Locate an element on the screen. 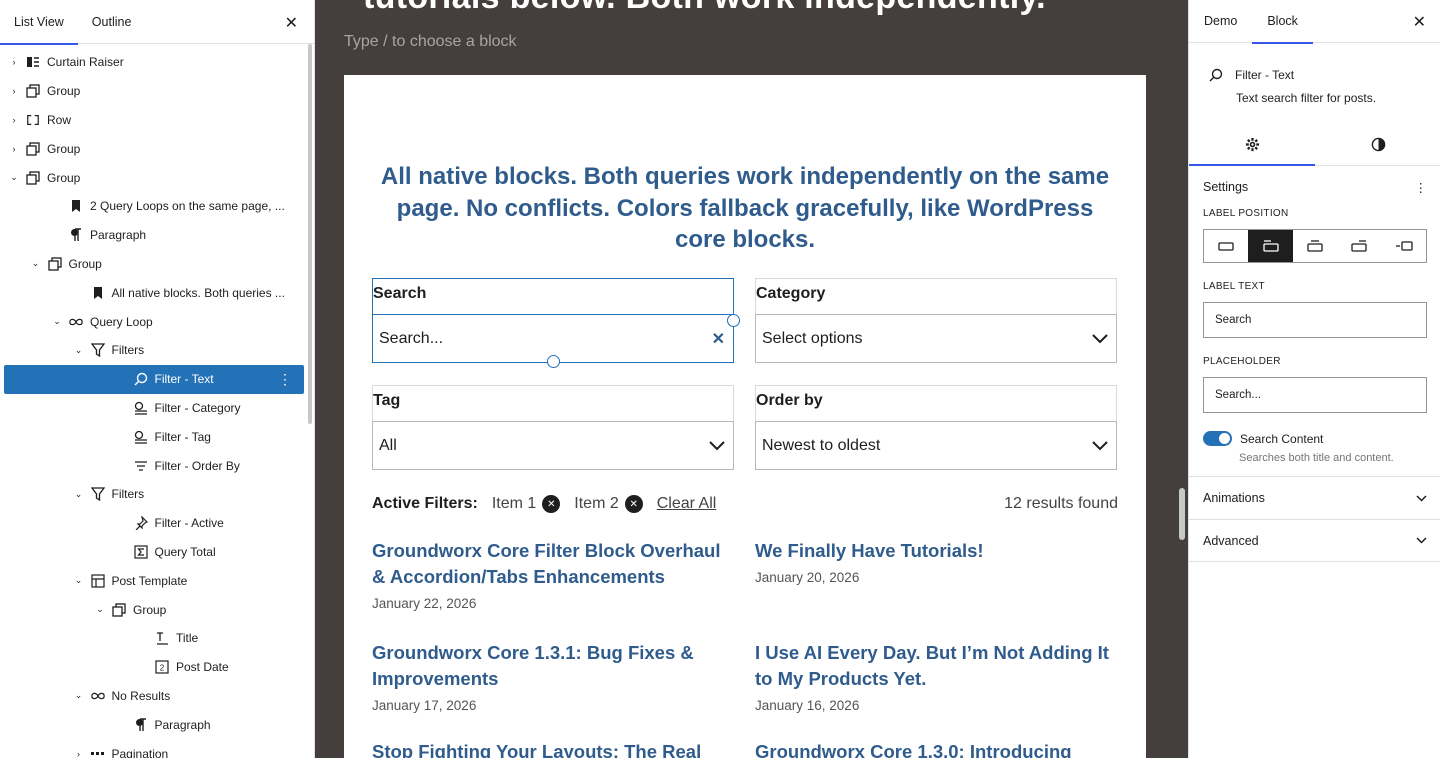 This screenshot has width=1440, height=758. post-title: Stop Fighting Your Layouts: The Real is located at coordinates (553, 748).